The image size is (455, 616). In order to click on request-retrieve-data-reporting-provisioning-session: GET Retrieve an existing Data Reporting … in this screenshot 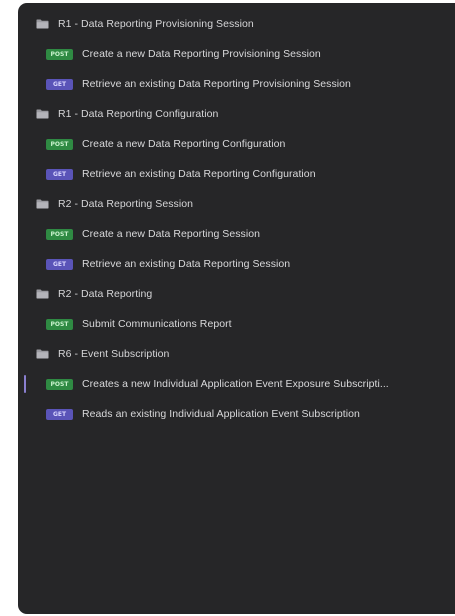, I will do `click(236, 84)`.